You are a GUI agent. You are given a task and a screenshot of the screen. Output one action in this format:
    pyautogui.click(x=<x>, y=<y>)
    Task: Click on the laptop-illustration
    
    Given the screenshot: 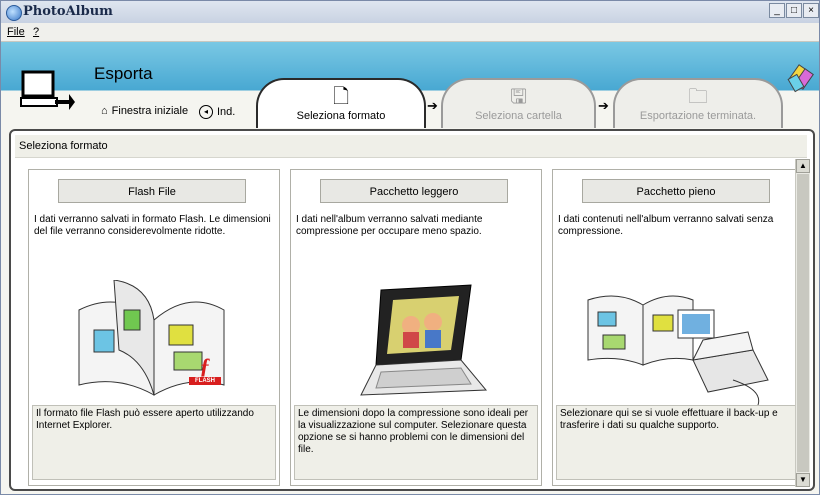 What is the action you would take?
    pyautogui.click(x=424, y=340)
    